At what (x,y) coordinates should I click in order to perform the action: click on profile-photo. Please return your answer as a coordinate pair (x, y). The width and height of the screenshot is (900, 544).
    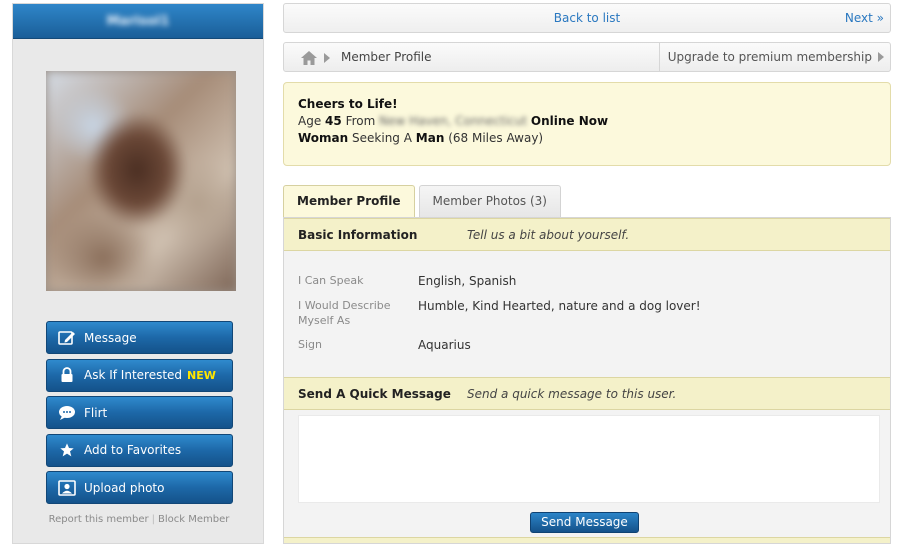
    Looking at the image, I should click on (141, 181).